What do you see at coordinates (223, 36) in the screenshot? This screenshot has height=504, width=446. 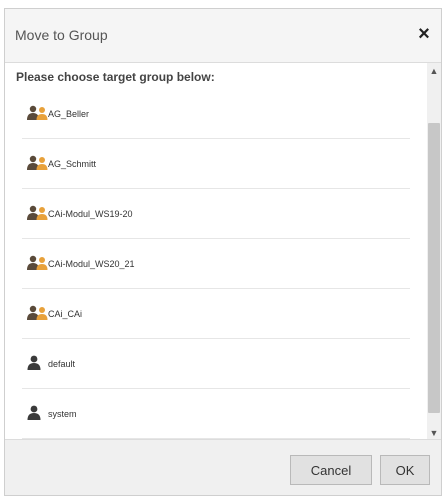 I see `dialog-titlebar: Move to Group ×` at bounding box center [223, 36].